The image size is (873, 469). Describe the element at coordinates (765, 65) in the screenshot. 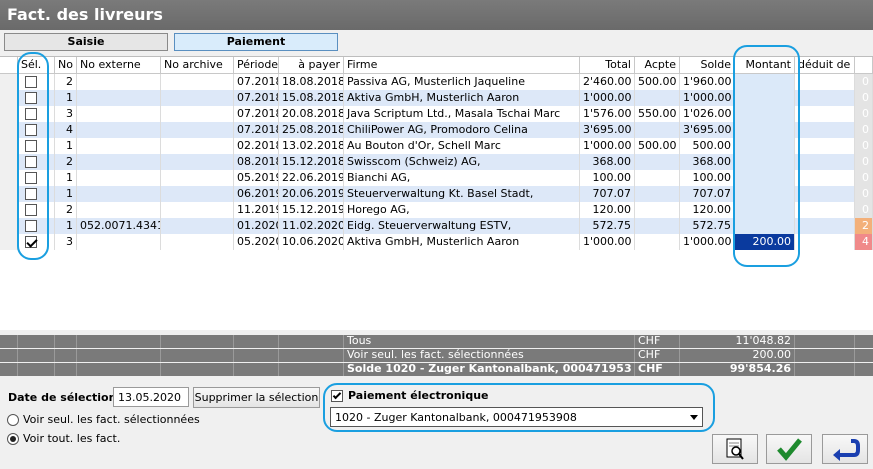

I see `col-header-montant: Montant` at that location.